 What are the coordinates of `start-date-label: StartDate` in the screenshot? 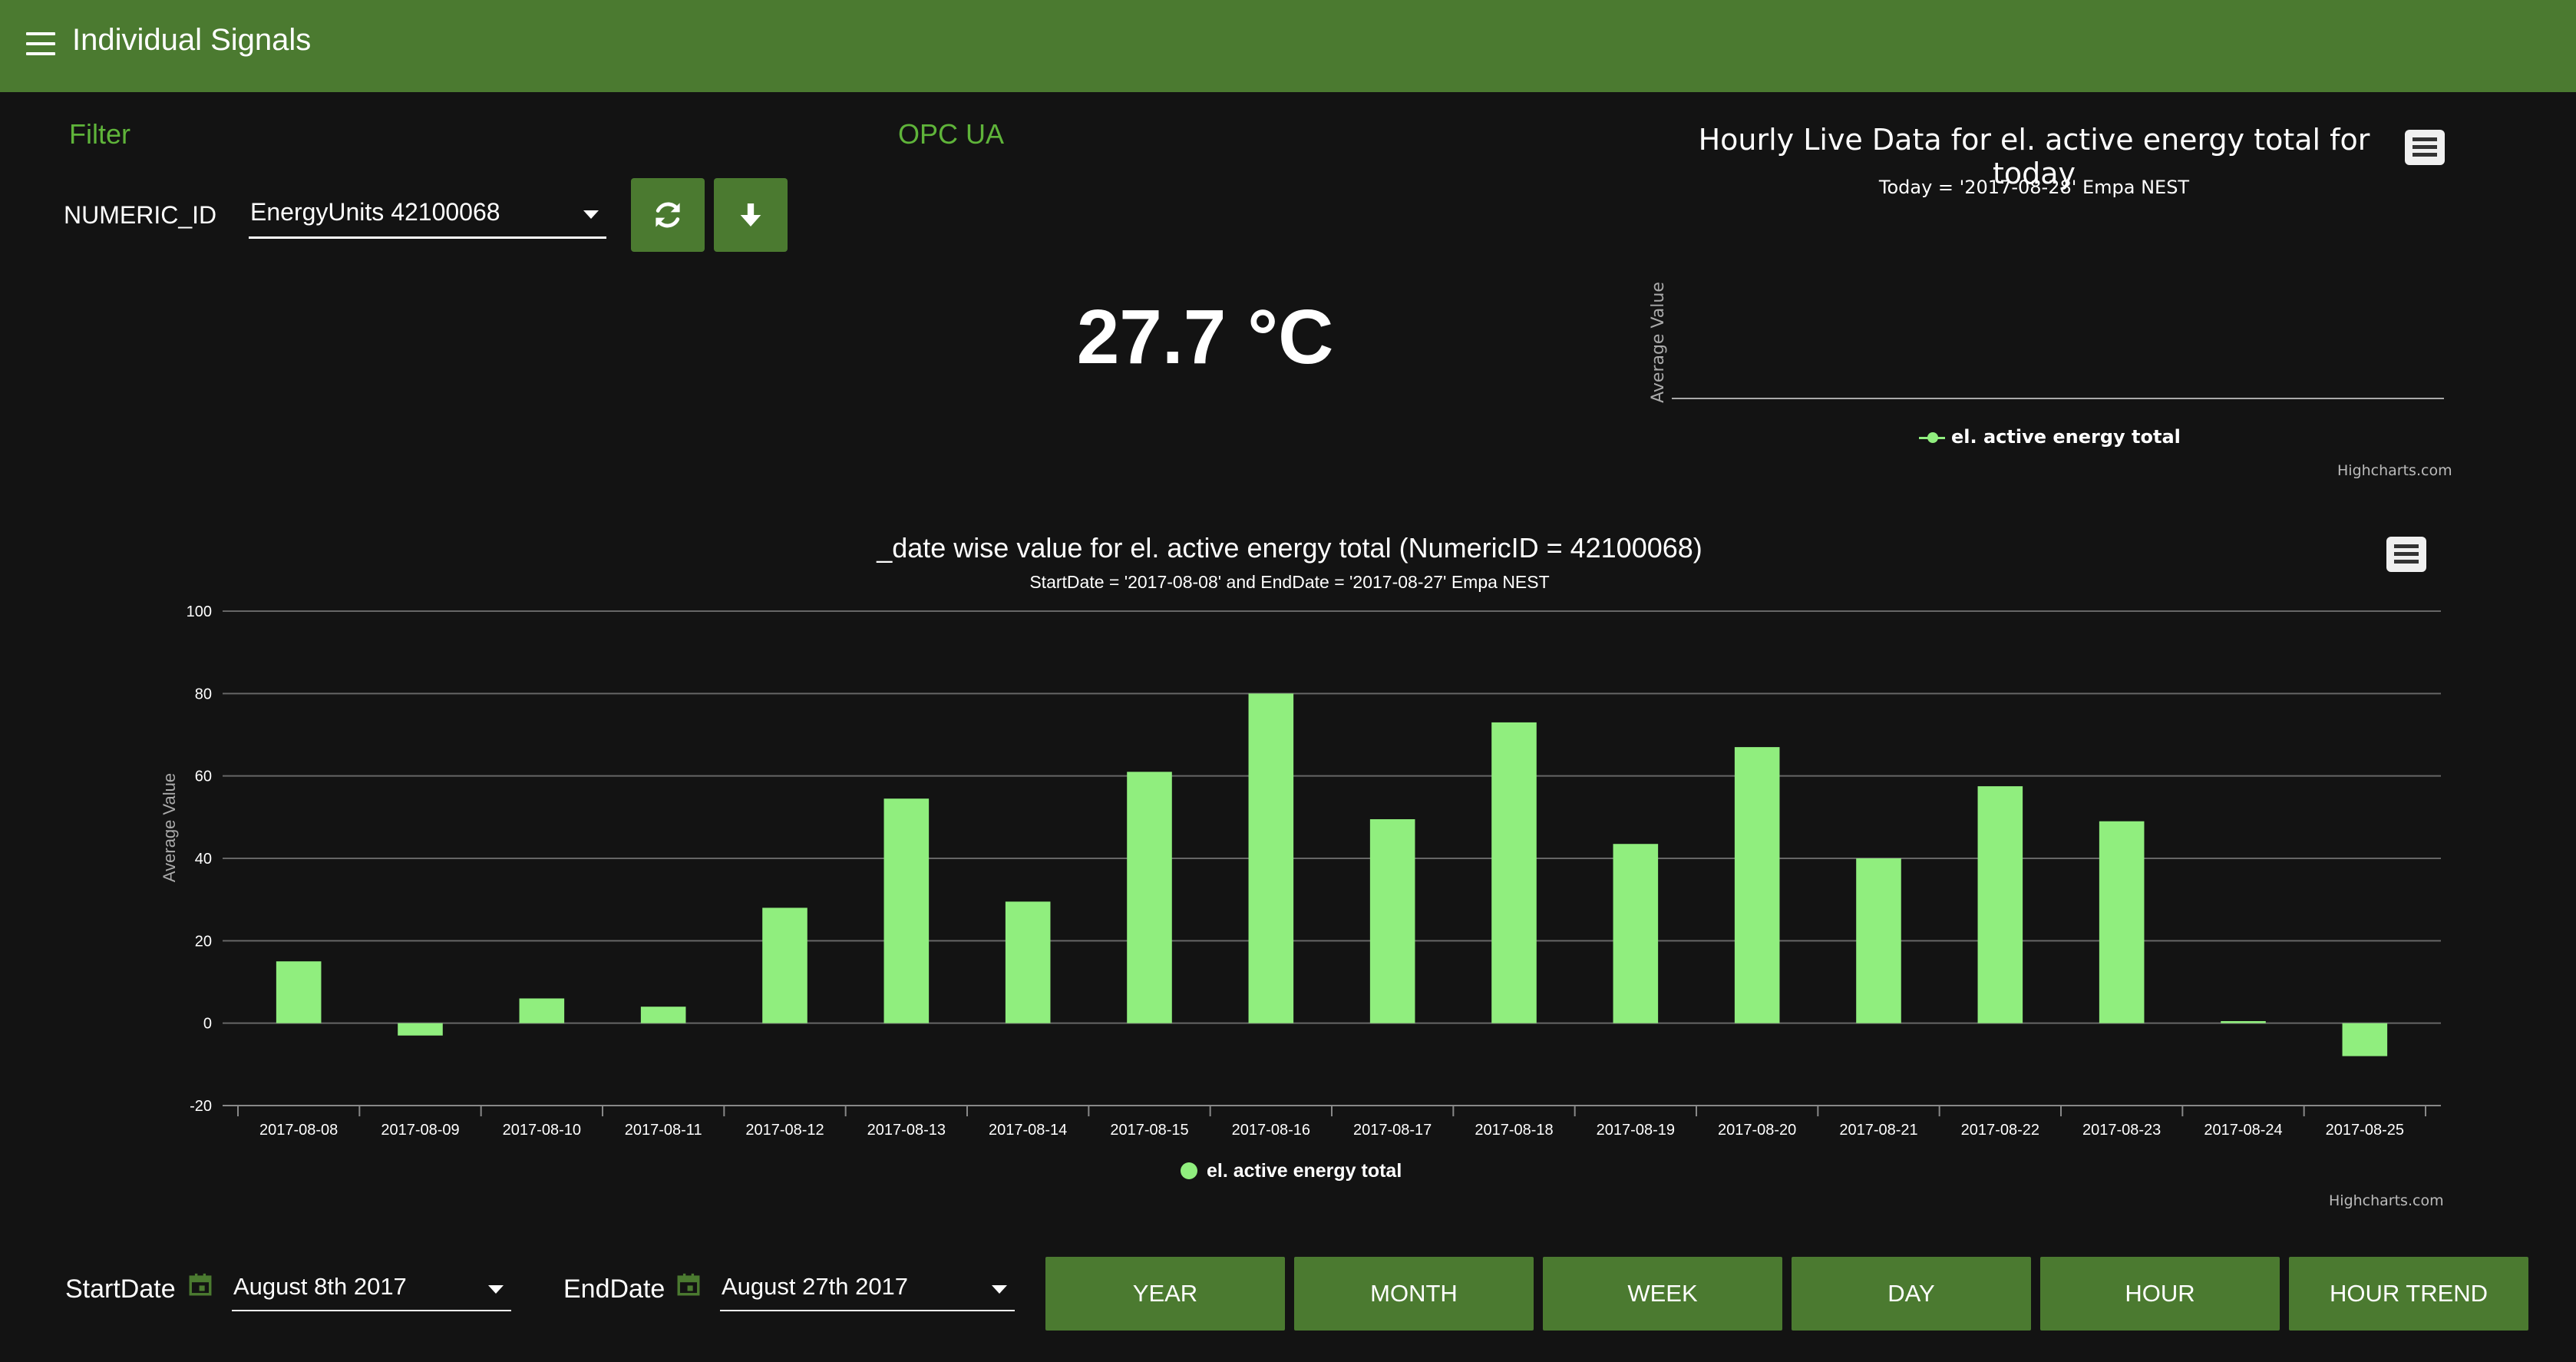 It's located at (120, 1289).